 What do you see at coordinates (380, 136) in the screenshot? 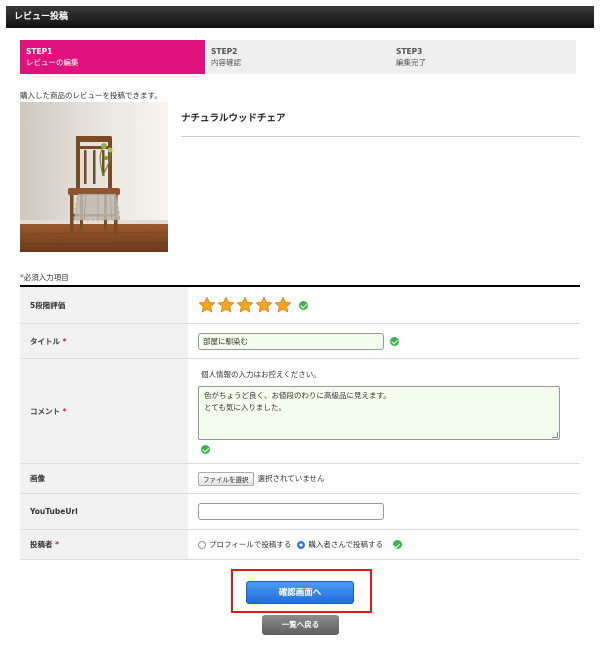
I see `product-divider` at bounding box center [380, 136].